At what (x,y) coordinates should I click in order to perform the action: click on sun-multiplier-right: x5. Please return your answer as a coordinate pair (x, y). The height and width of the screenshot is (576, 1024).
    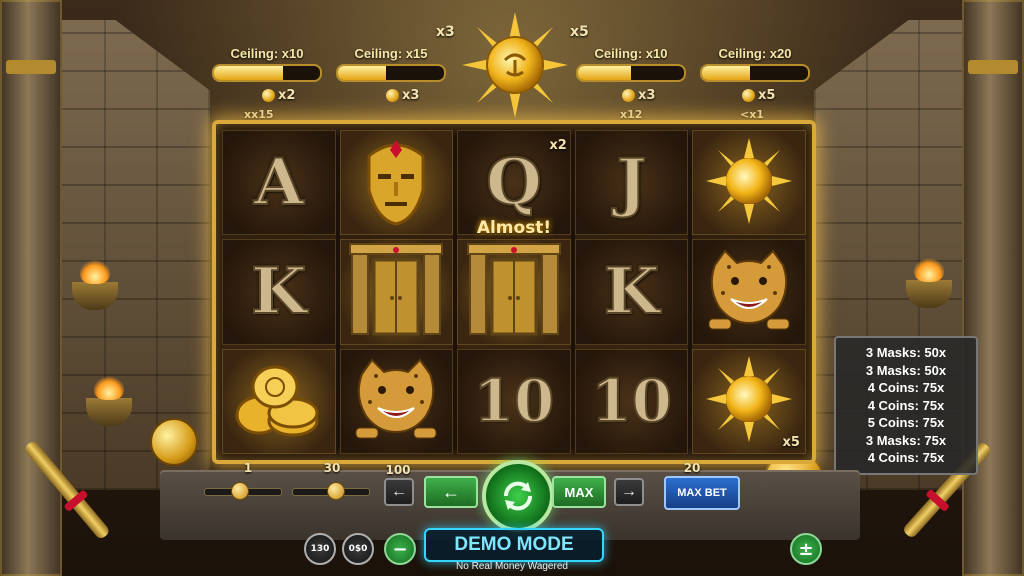
    Looking at the image, I should click on (579, 32).